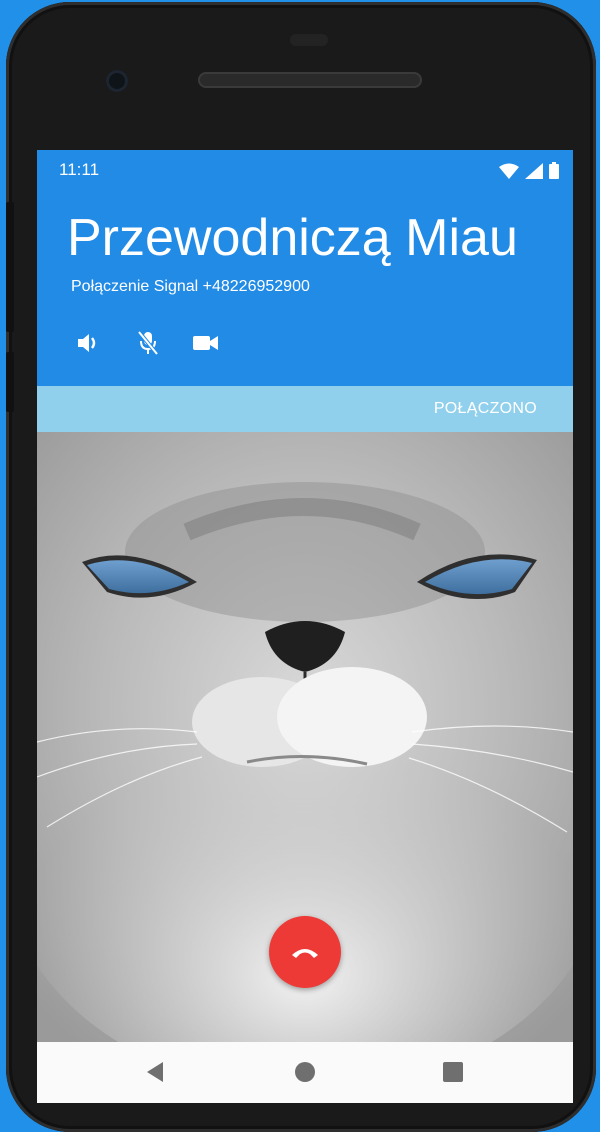 This screenshot has width=600, height=1132. I want to click on recents-button, so click(453, 1072).